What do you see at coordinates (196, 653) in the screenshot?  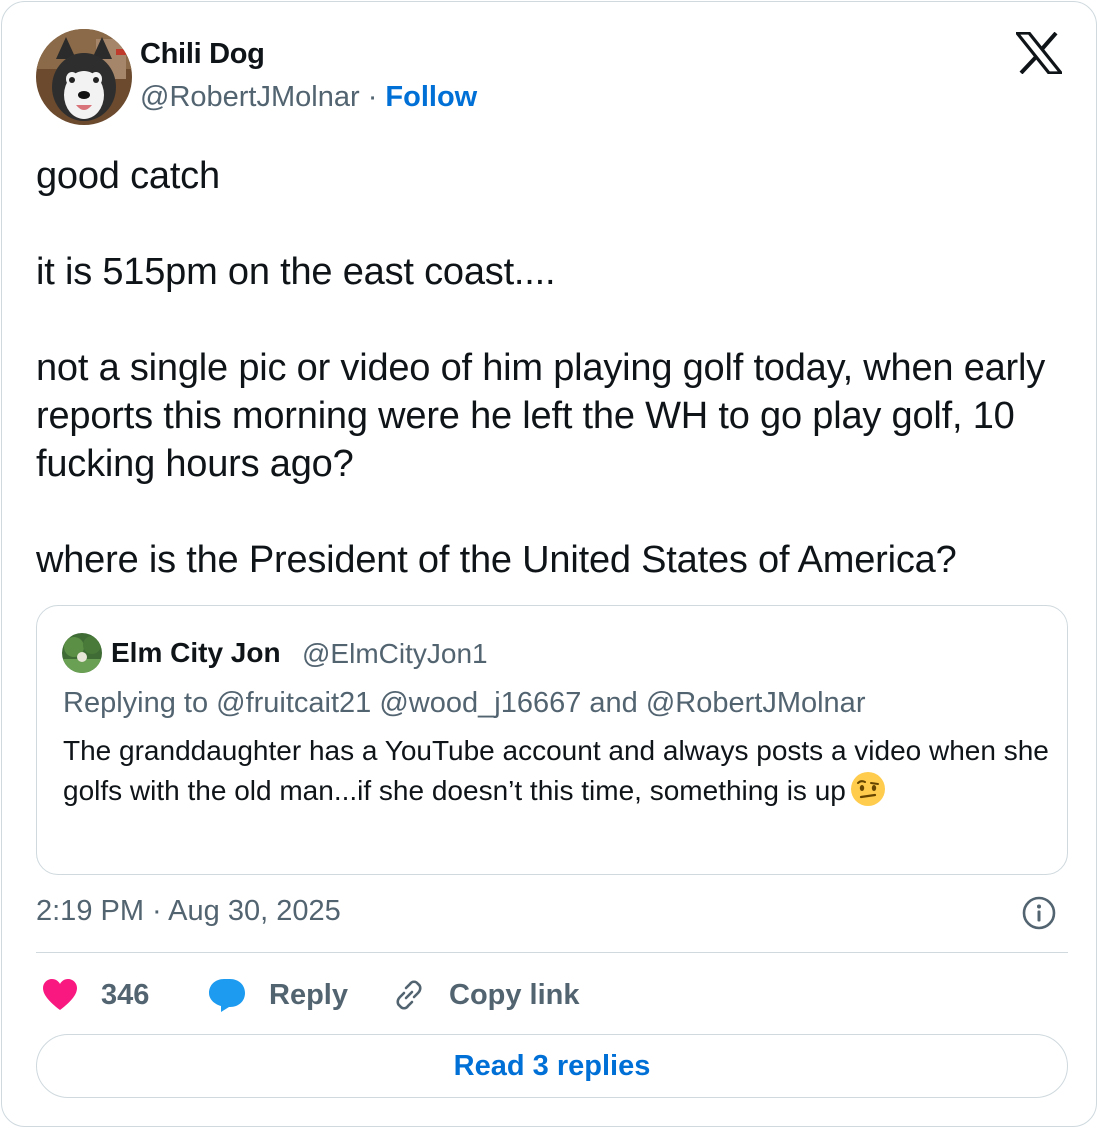 I see `quoted-display-name: Elm City Jon` at bounding box center [196, 653].